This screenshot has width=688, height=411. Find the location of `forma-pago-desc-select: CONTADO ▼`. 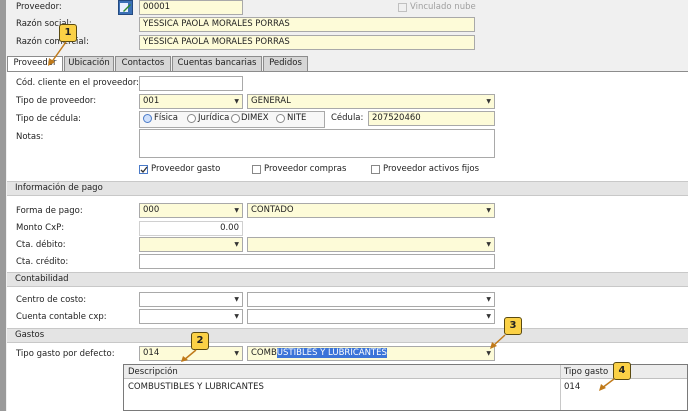

forma-pago-desc-select: CONTADO ▼ is located at coordinates (371, 210).